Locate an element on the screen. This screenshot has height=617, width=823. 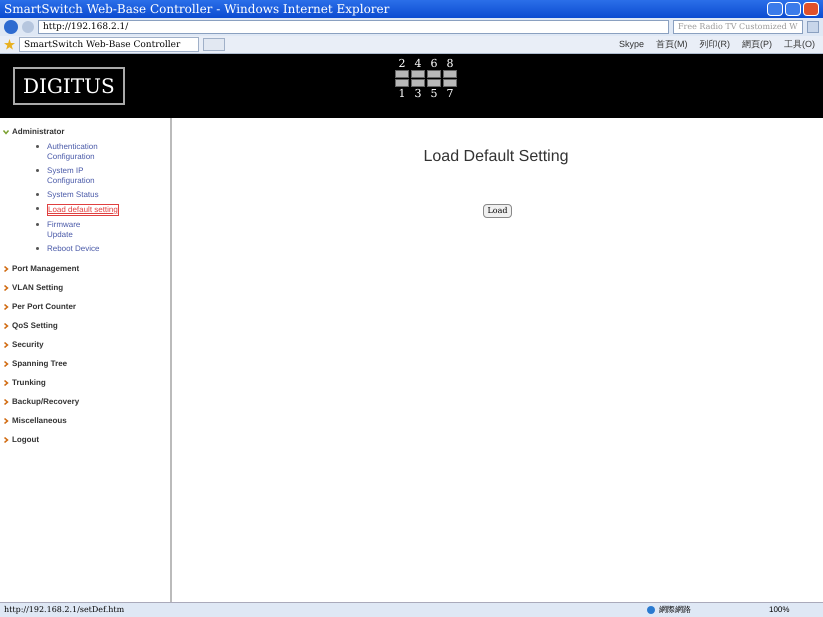
sidebar-item: Logout is located at coordinates (26, 440).